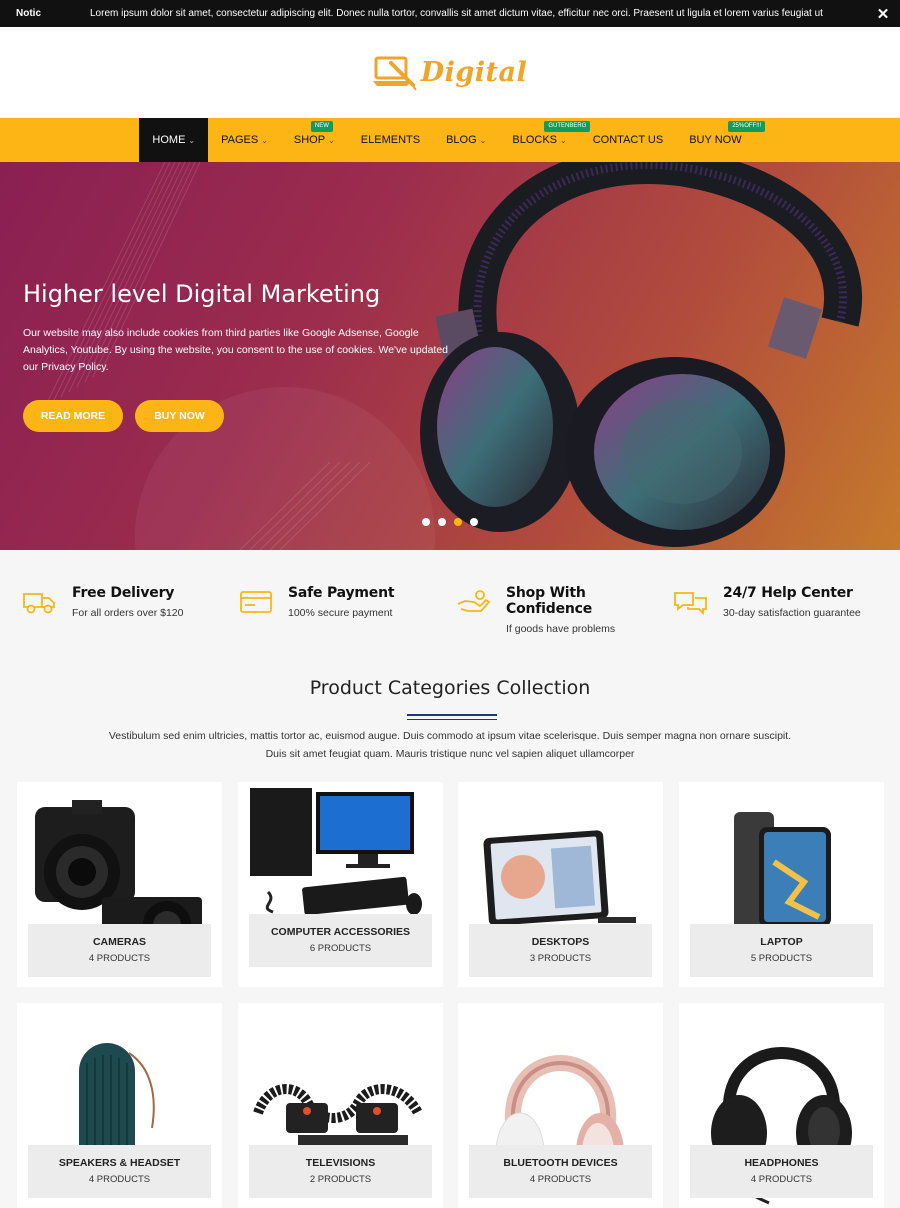 The image size is (900, 1208). I want to click on slider-dots, so click(450, 522).